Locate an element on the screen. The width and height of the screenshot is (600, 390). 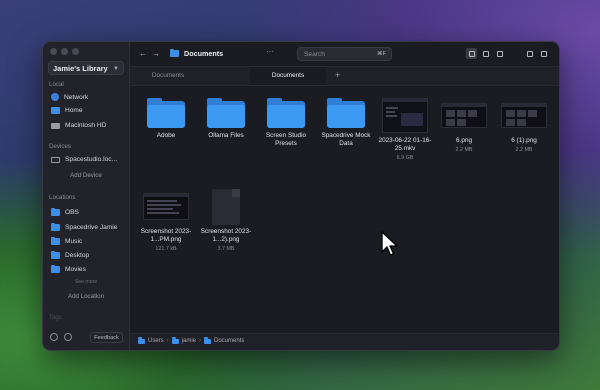
drive-icon is located at coordinates (55, 125).